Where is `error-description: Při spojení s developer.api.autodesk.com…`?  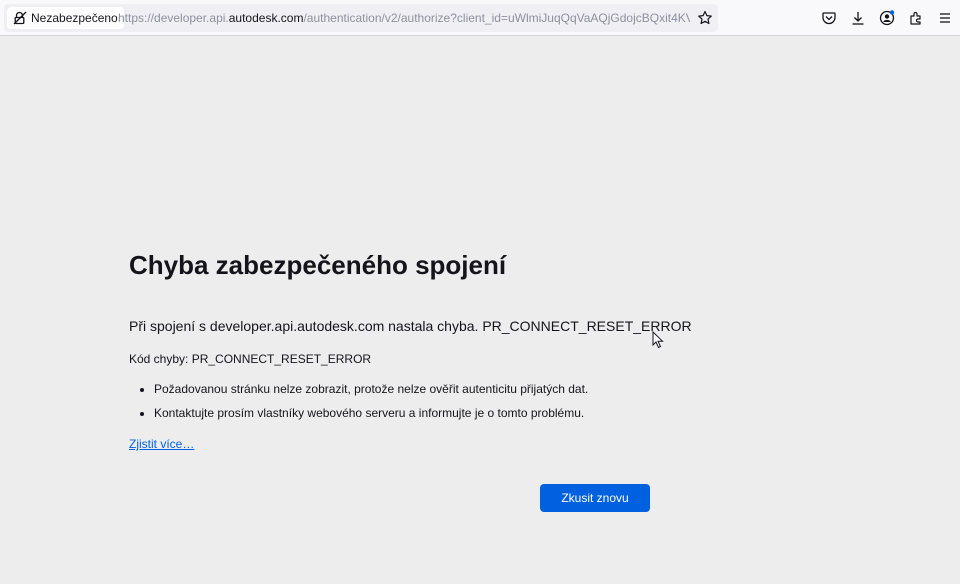 error-description: Při spojení s developer.api.autodesk.com… is located at coordinates (410, 326).